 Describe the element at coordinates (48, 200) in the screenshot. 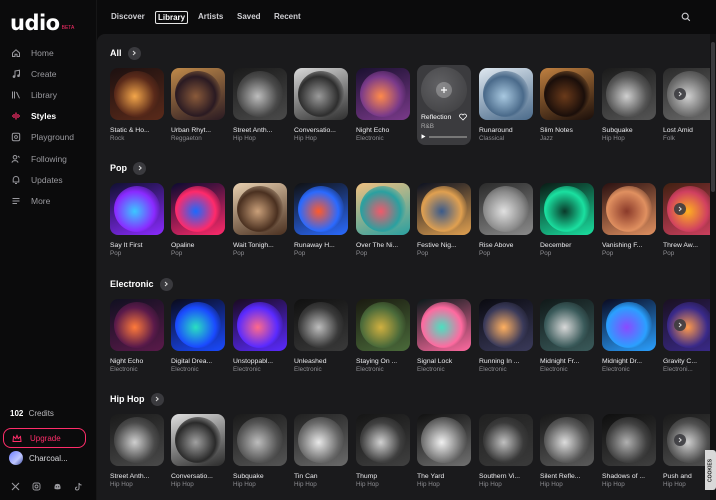

I see `sidebar-item-more: More` at that location.